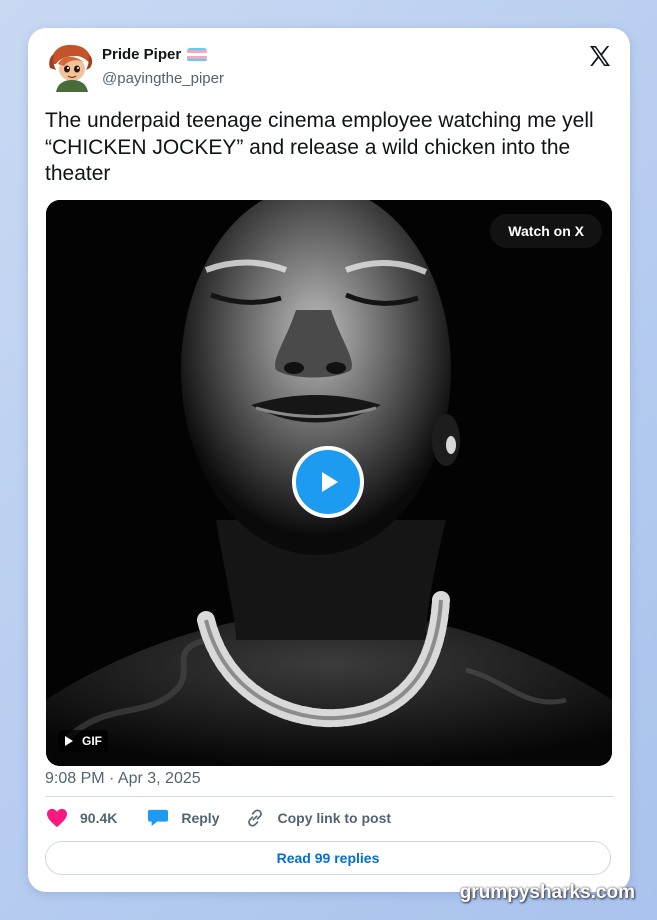 The width and height of the screenshot is (657, 920). Describe the element at coordinates (546, 231) in the screenshot. I see `watch-on-x-button: Watch on X` at that location.